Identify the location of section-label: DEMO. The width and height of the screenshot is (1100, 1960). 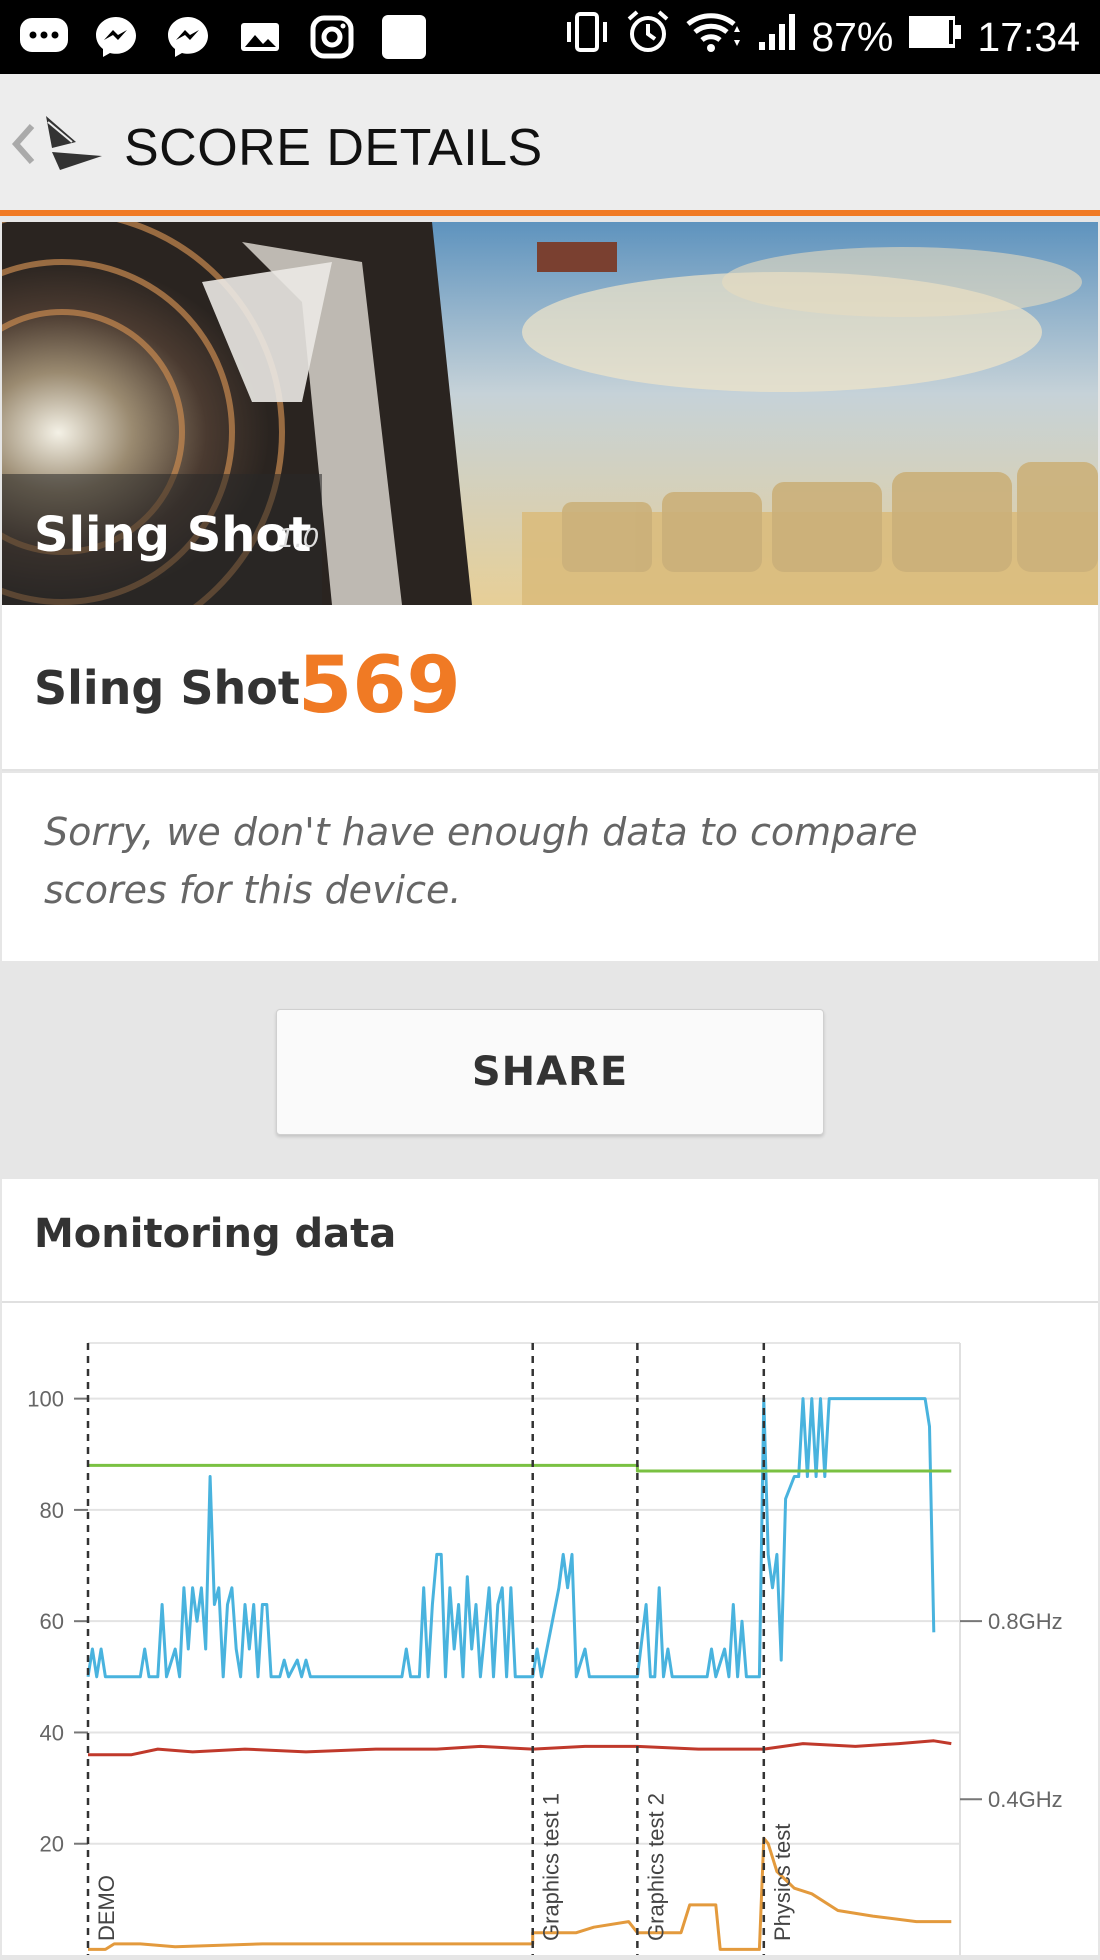
(106, 1908).